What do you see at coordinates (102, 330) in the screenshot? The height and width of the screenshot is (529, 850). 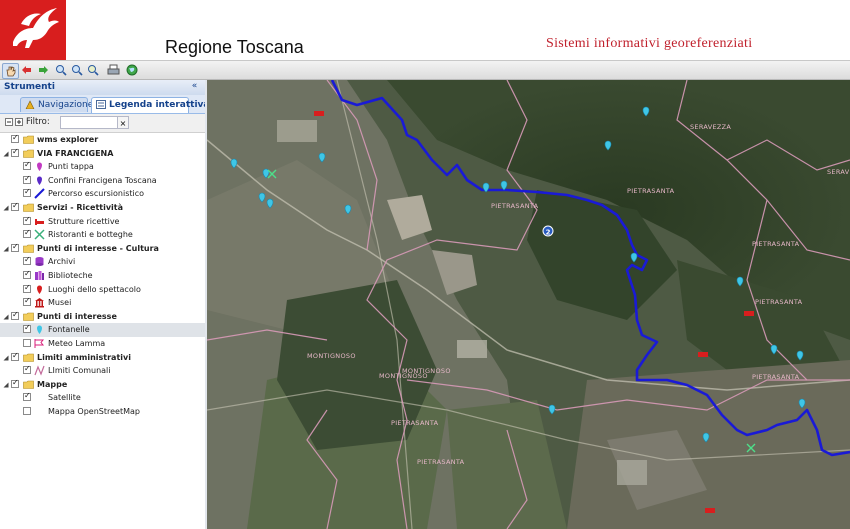 I see `layer-row: Fontanelle` at bounding box center [102, 330].